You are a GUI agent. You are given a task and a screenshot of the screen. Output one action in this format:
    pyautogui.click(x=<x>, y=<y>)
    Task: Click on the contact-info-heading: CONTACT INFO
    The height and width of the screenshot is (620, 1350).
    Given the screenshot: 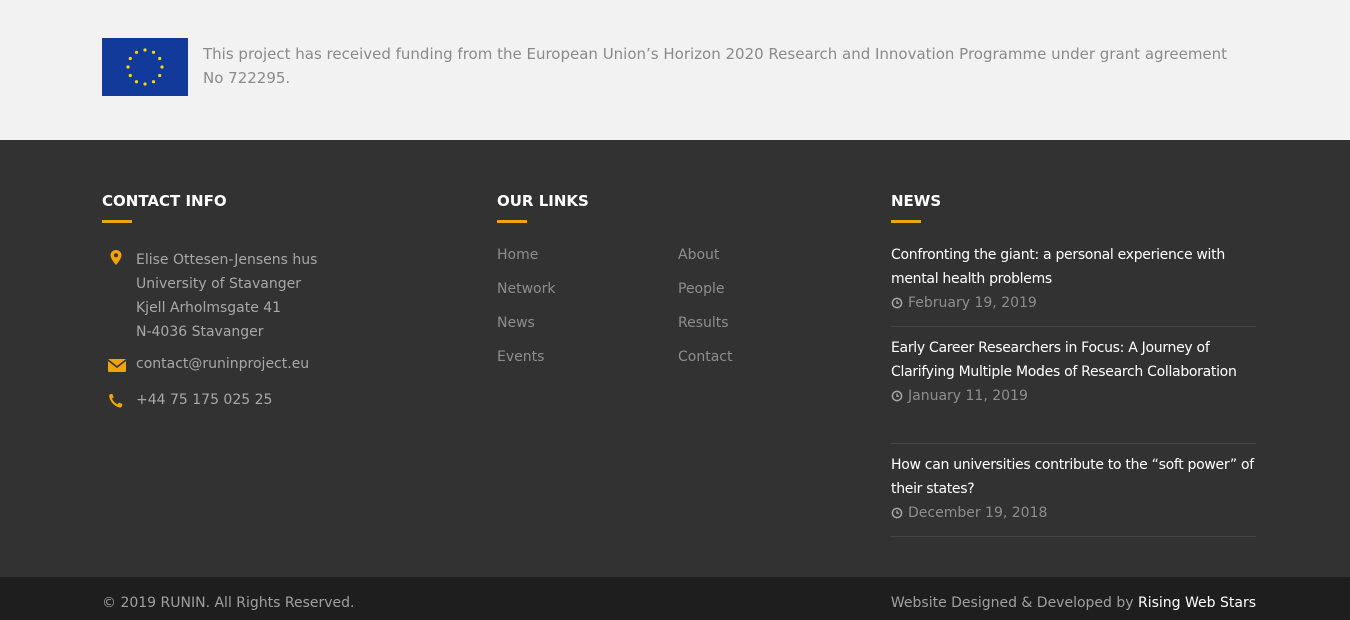 What is the action you would take?
    pyautogui.click(x=164, y=201)
    